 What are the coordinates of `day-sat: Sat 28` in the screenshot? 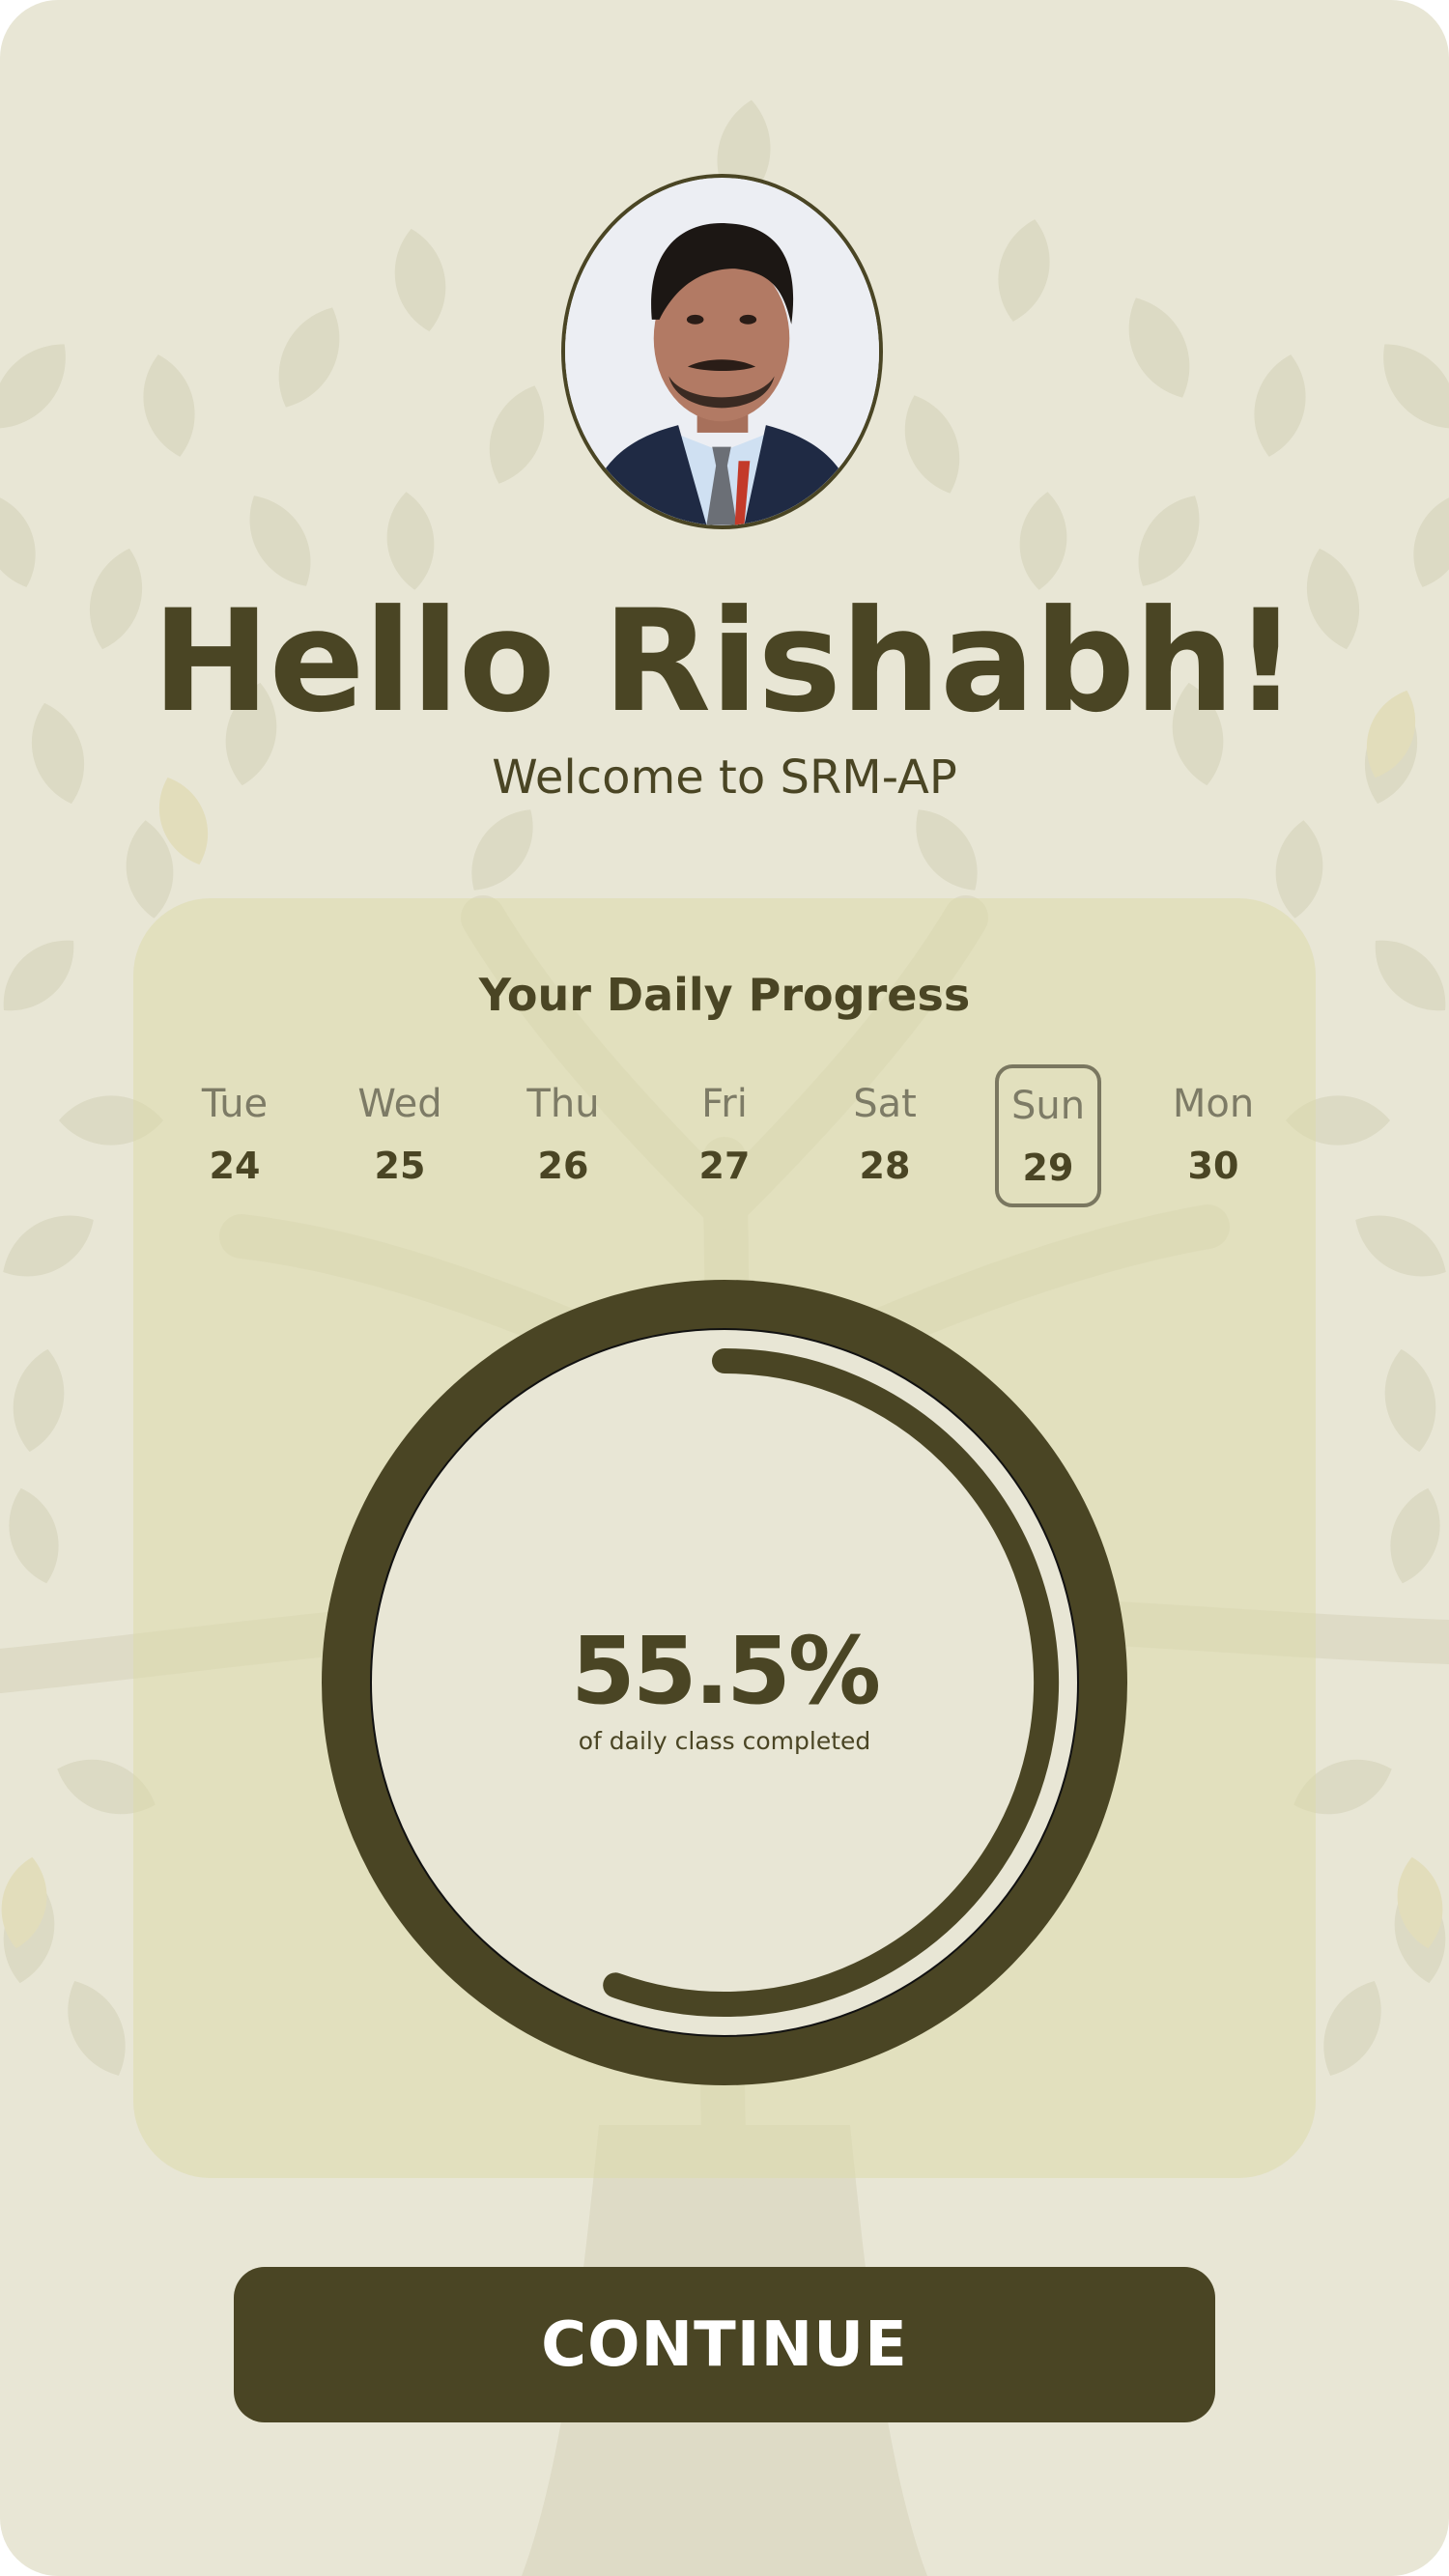 It's located at (885, 1133).